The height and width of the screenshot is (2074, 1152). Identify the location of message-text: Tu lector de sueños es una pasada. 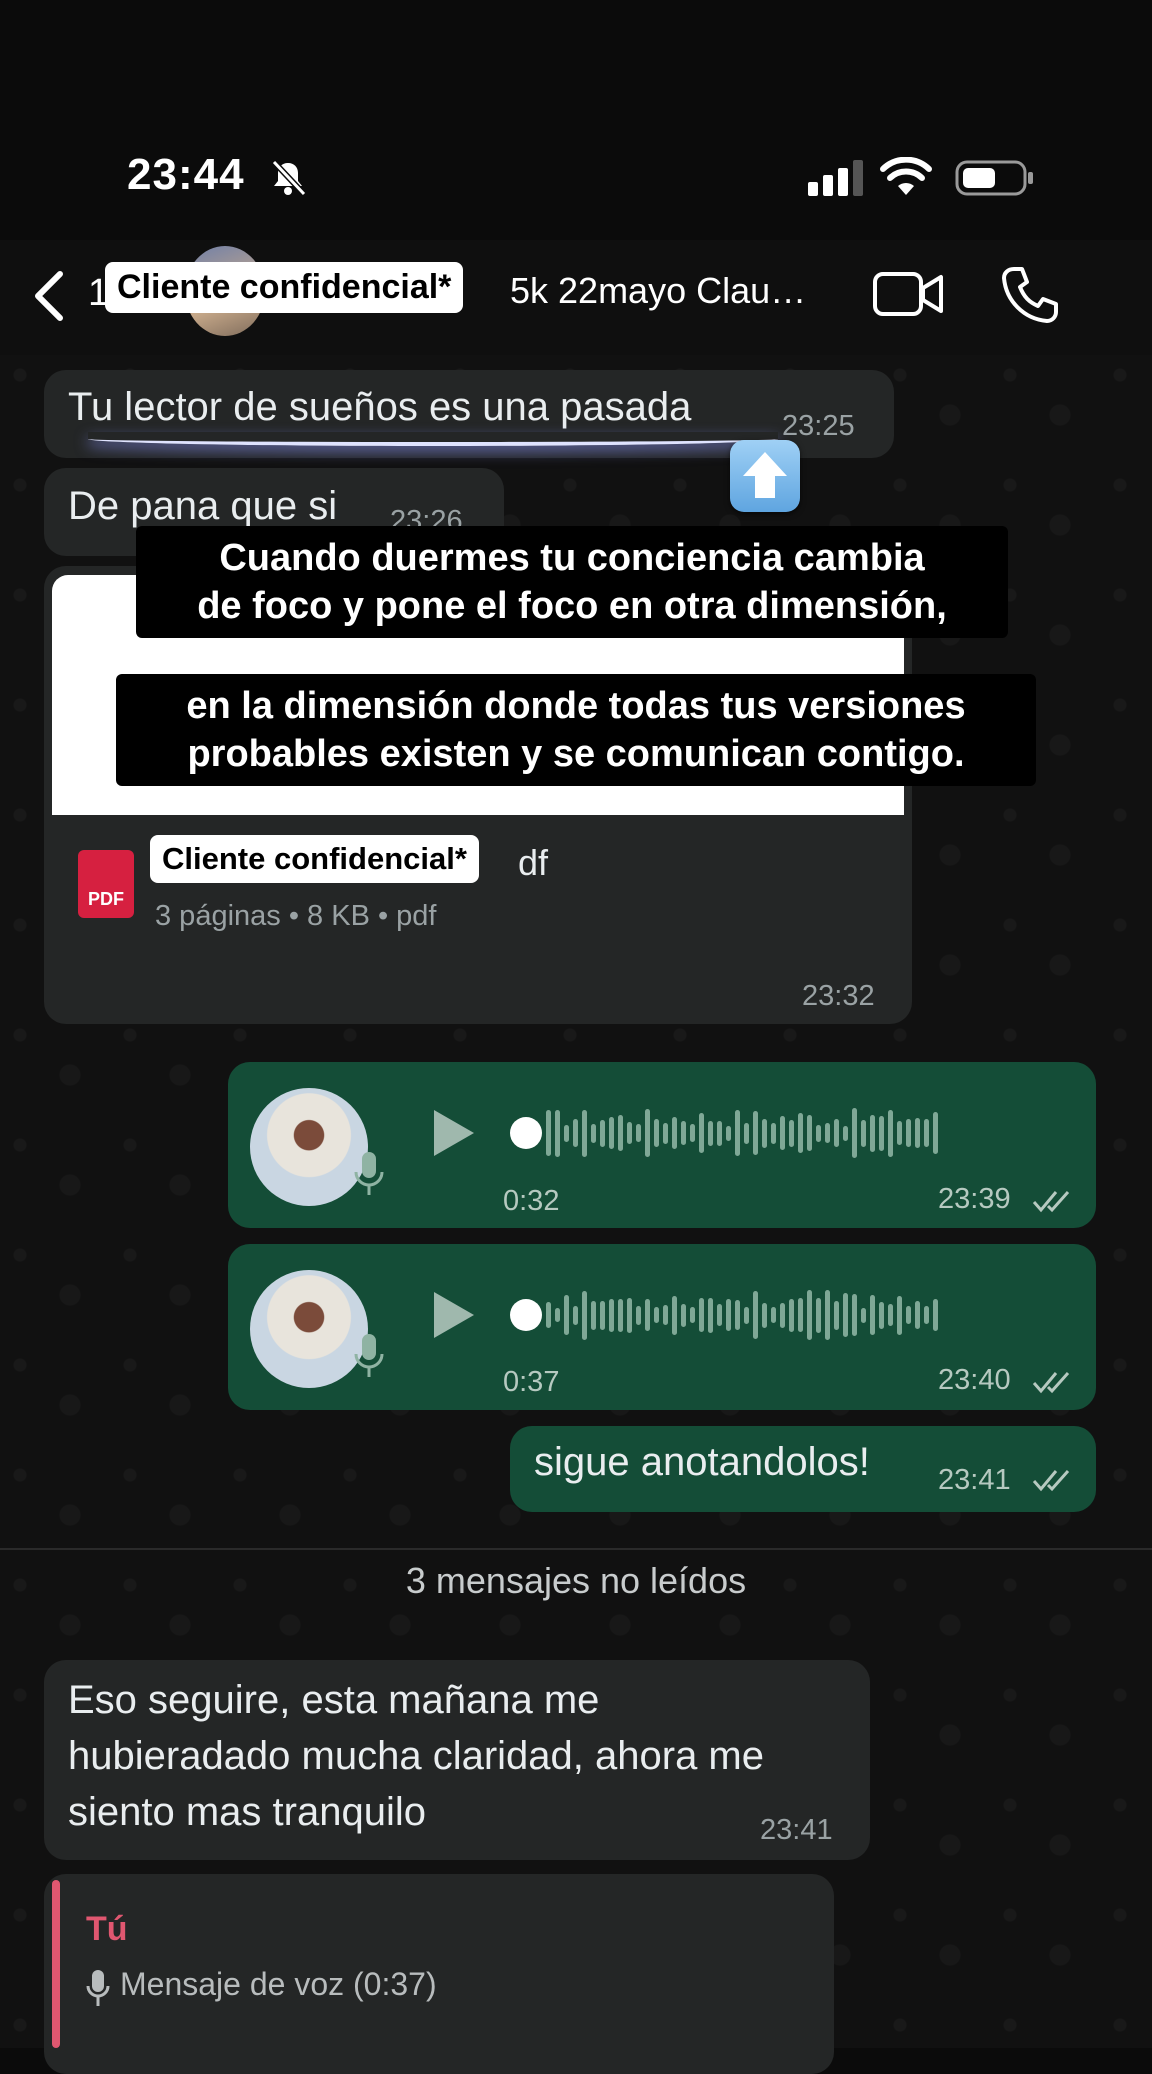
(380, 407).